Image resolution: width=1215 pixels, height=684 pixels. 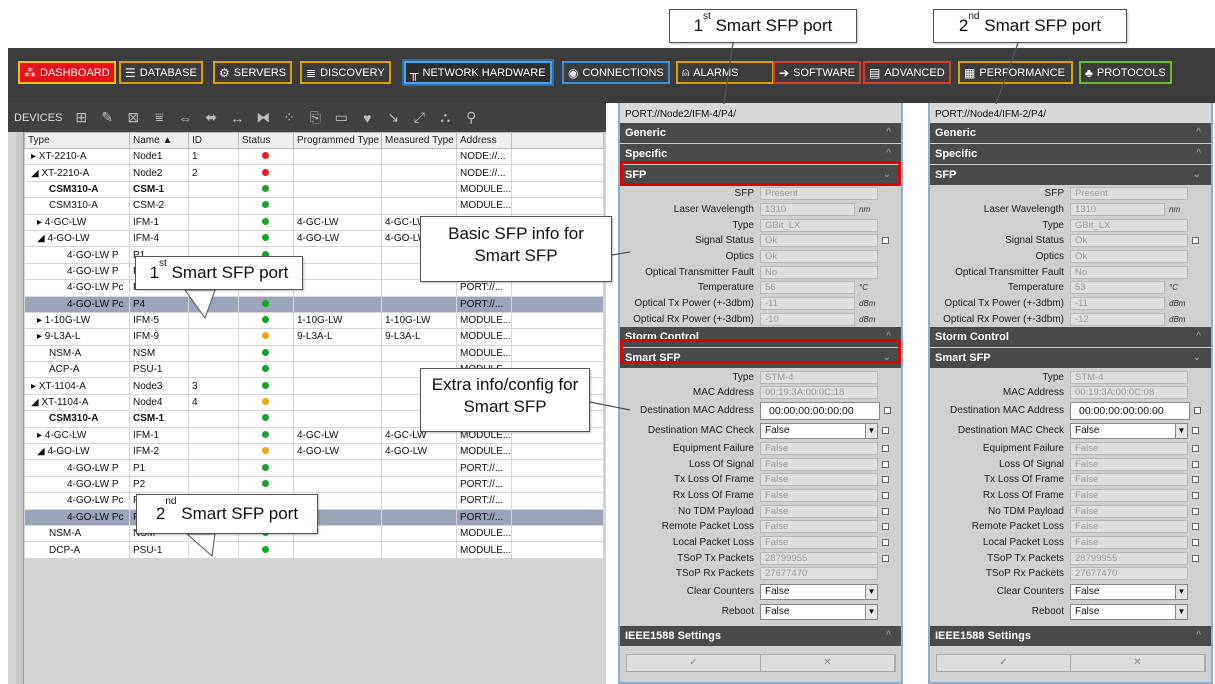 I want to click on nav-discovery: ≣ DISCOVERY, so click(x=345, y=72).